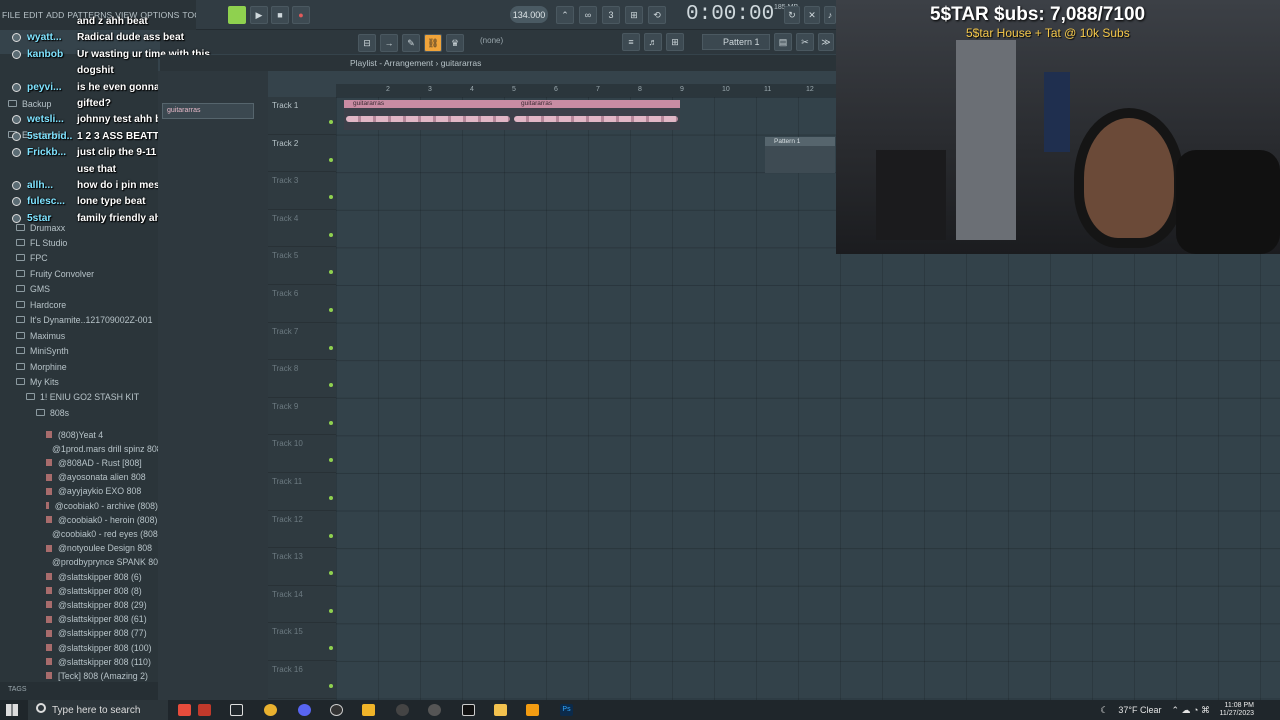 The image size is (1280, 720). I want to click on weather-text: 37°F Clear, so click(1139, 710).